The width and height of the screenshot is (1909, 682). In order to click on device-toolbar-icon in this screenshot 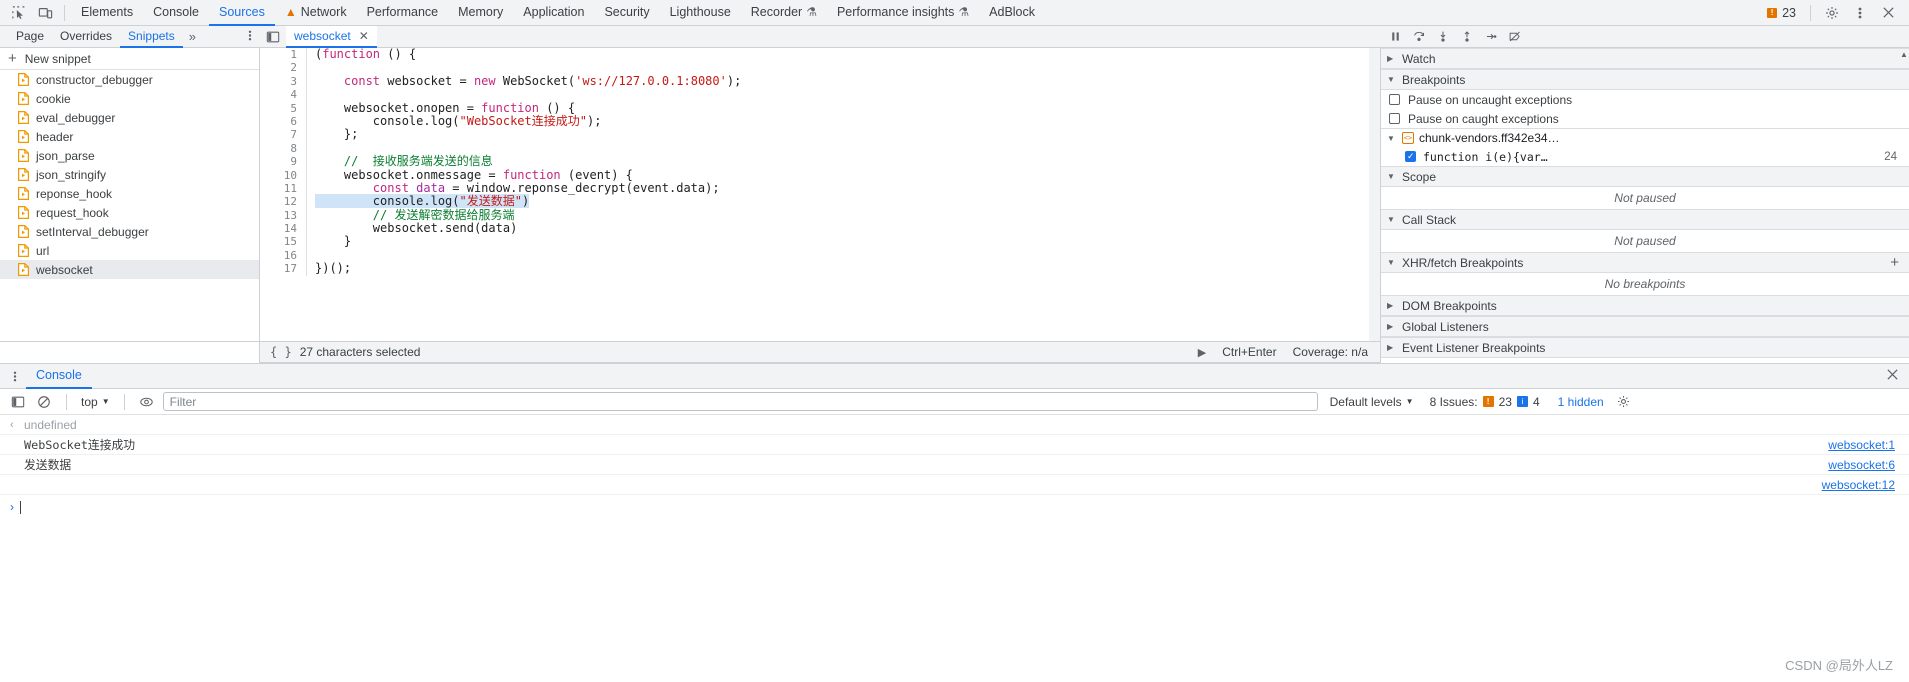, I will do `click(45, 13)`.